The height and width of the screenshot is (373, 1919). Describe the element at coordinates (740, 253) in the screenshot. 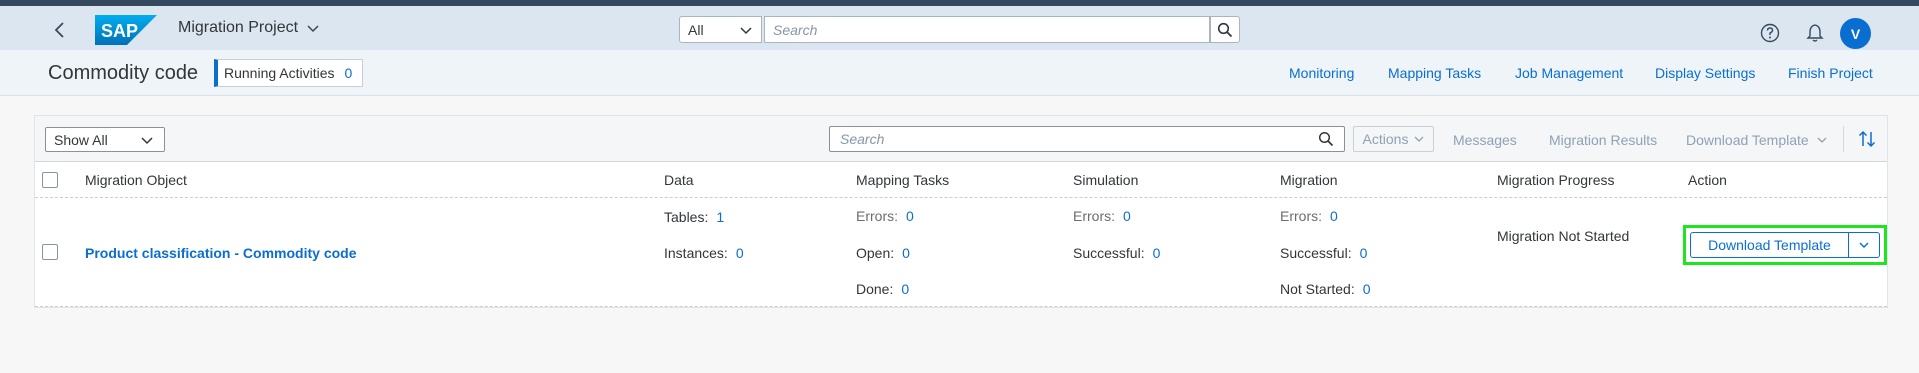

I see `instances-count: 0` at that location.